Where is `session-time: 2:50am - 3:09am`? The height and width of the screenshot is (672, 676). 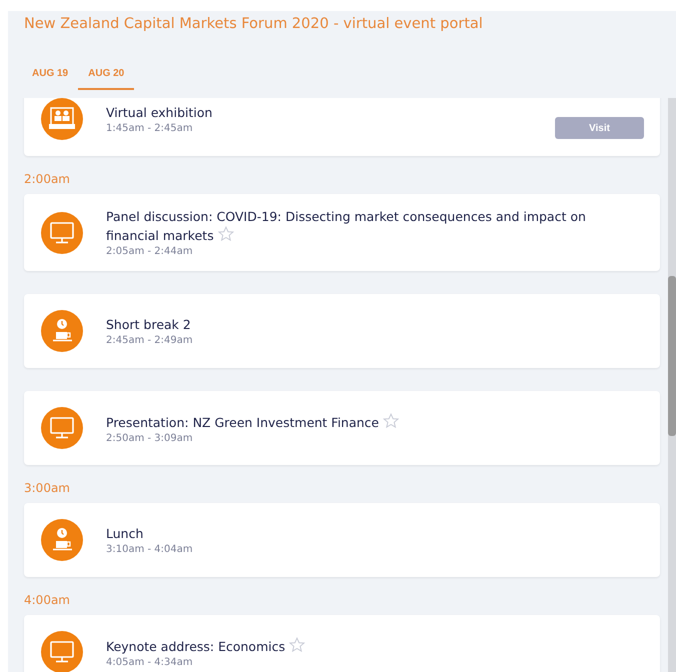
session-time: 2:50am - 3:09am is located at coordinates (150, 438).